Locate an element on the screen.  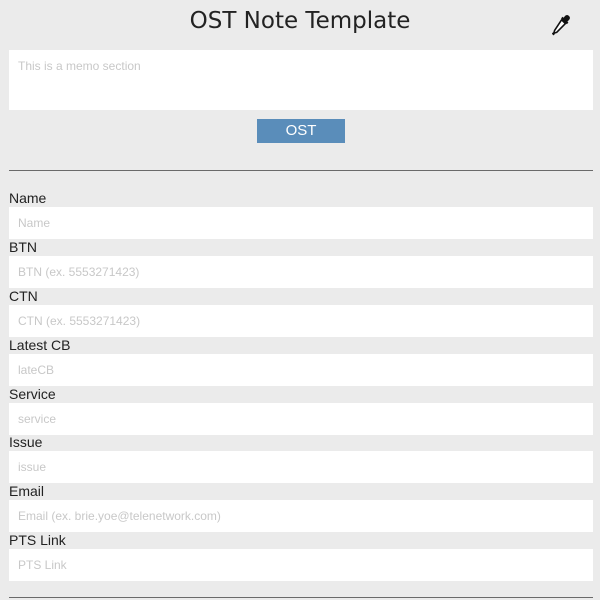
pts-link-input is located at coordinates (301, 565).